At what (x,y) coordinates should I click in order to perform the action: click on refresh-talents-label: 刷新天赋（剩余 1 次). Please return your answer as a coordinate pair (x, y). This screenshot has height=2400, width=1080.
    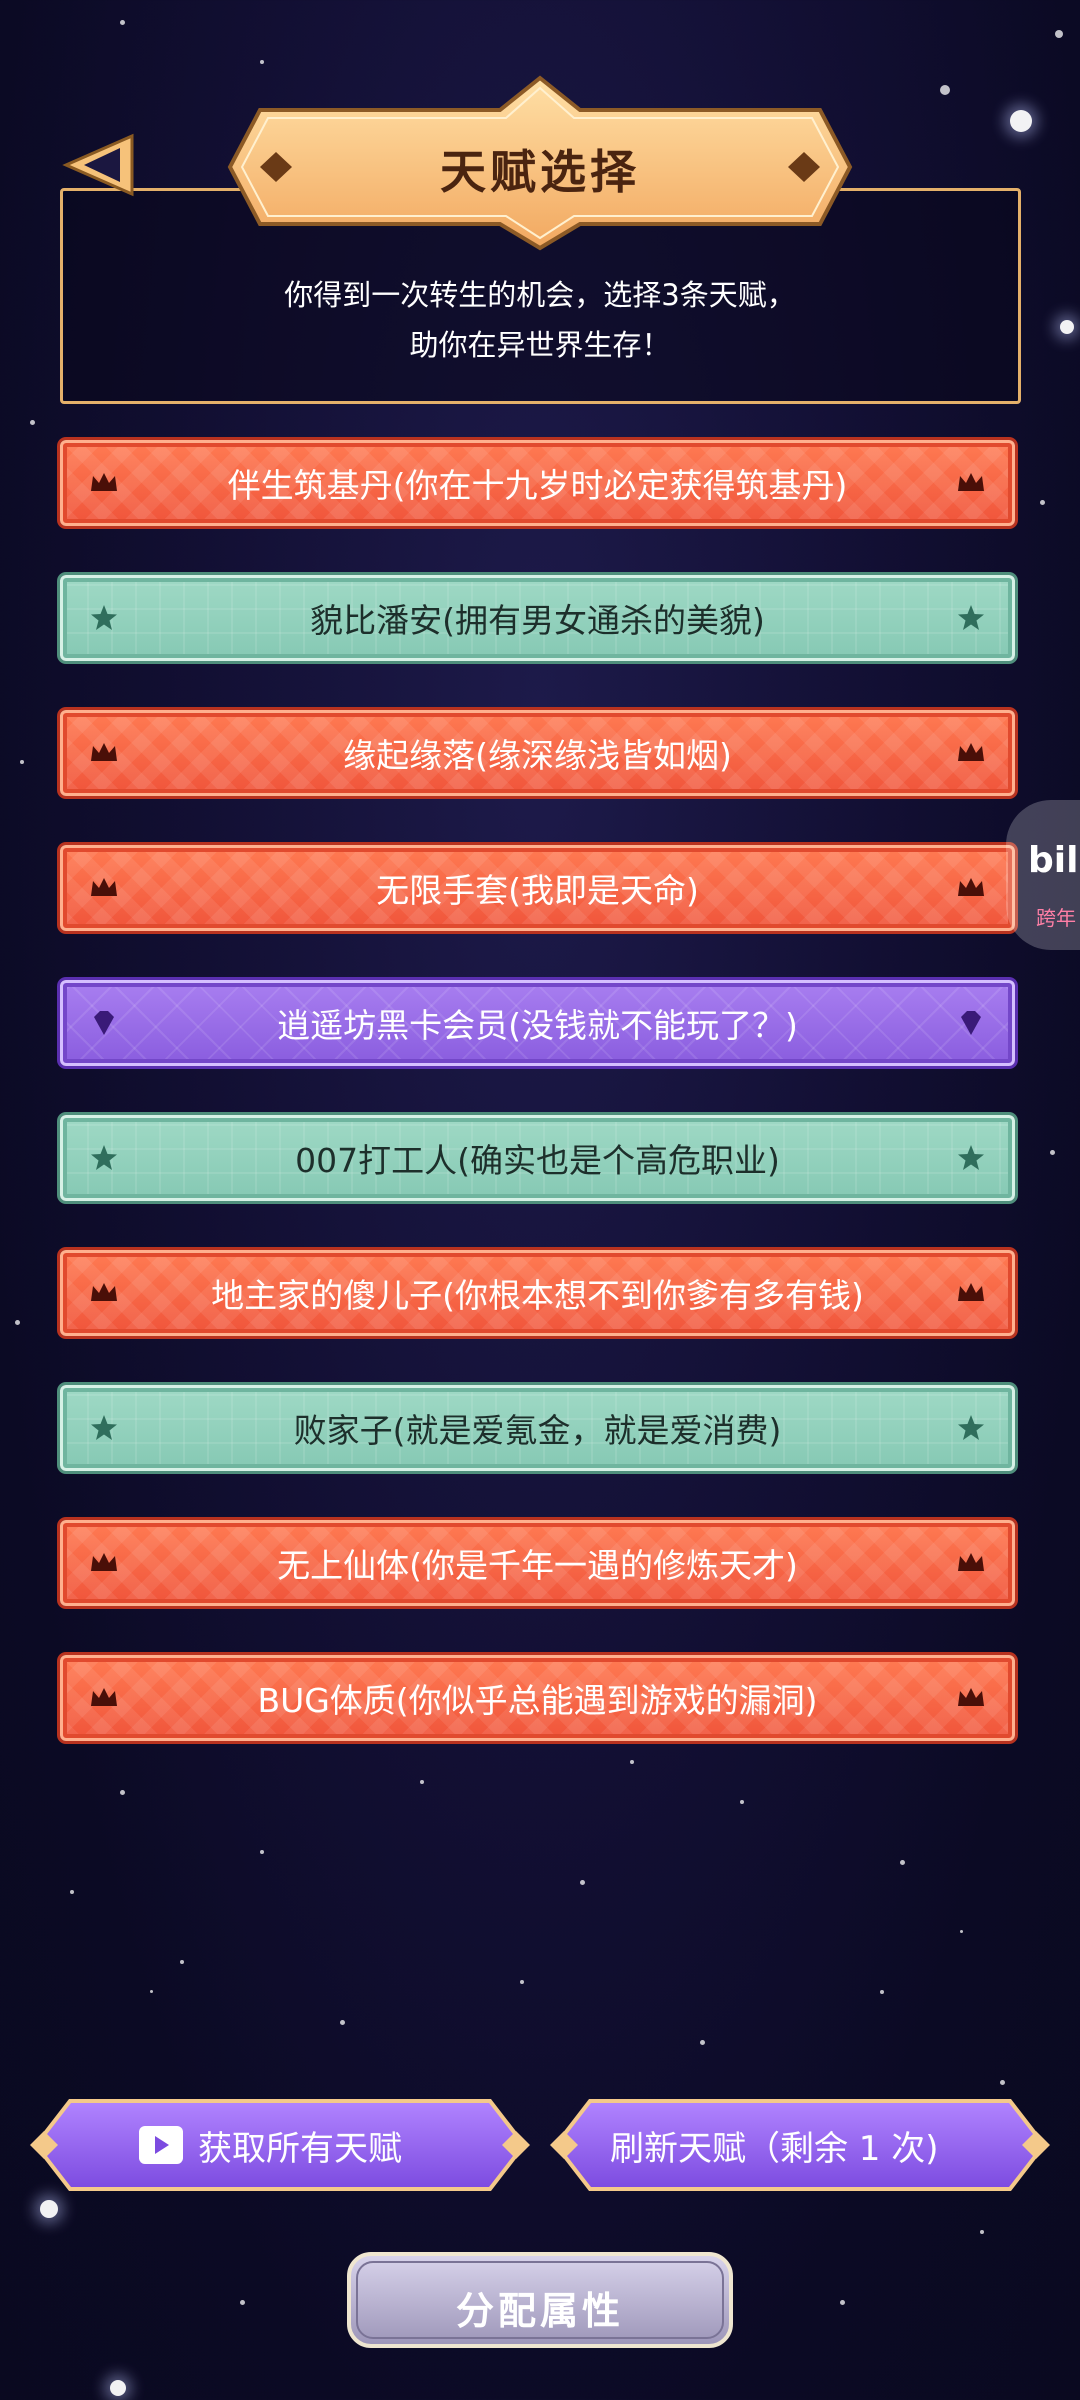
    Looking at the image, I should click on (774, 2148).